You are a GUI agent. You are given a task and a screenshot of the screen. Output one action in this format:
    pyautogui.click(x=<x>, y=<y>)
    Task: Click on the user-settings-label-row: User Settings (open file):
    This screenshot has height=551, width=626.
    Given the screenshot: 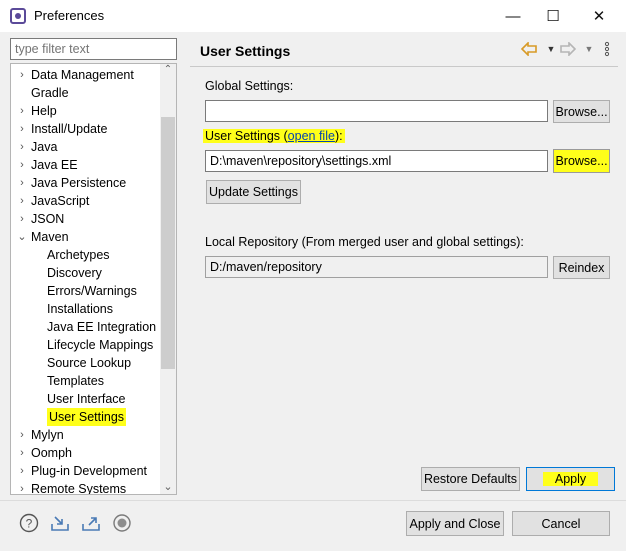 What is the action you would take?
    pyautogui.click(x=274, y=136)
    